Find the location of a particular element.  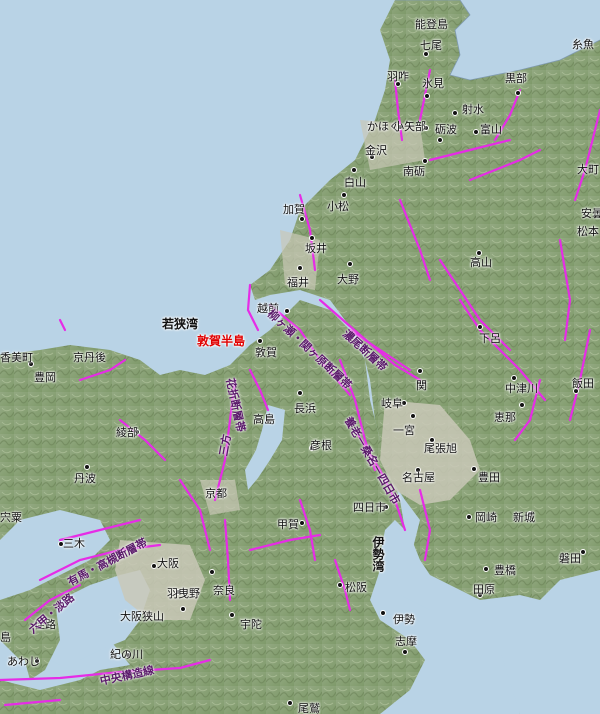

water-label: 伊勢湾 is located at coordinates (378, 554).